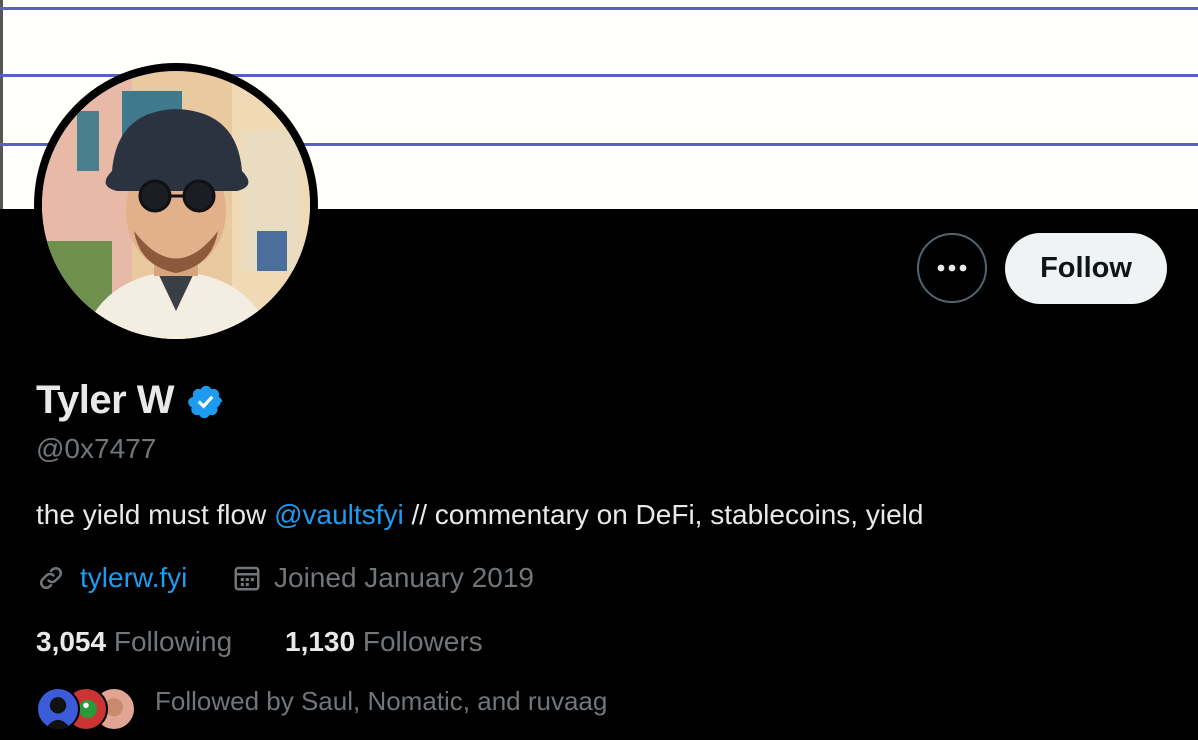 The height and width of the screenshot is (740, 1198). I want to click on joined-date: Joined January 2019, so click(404, 577).